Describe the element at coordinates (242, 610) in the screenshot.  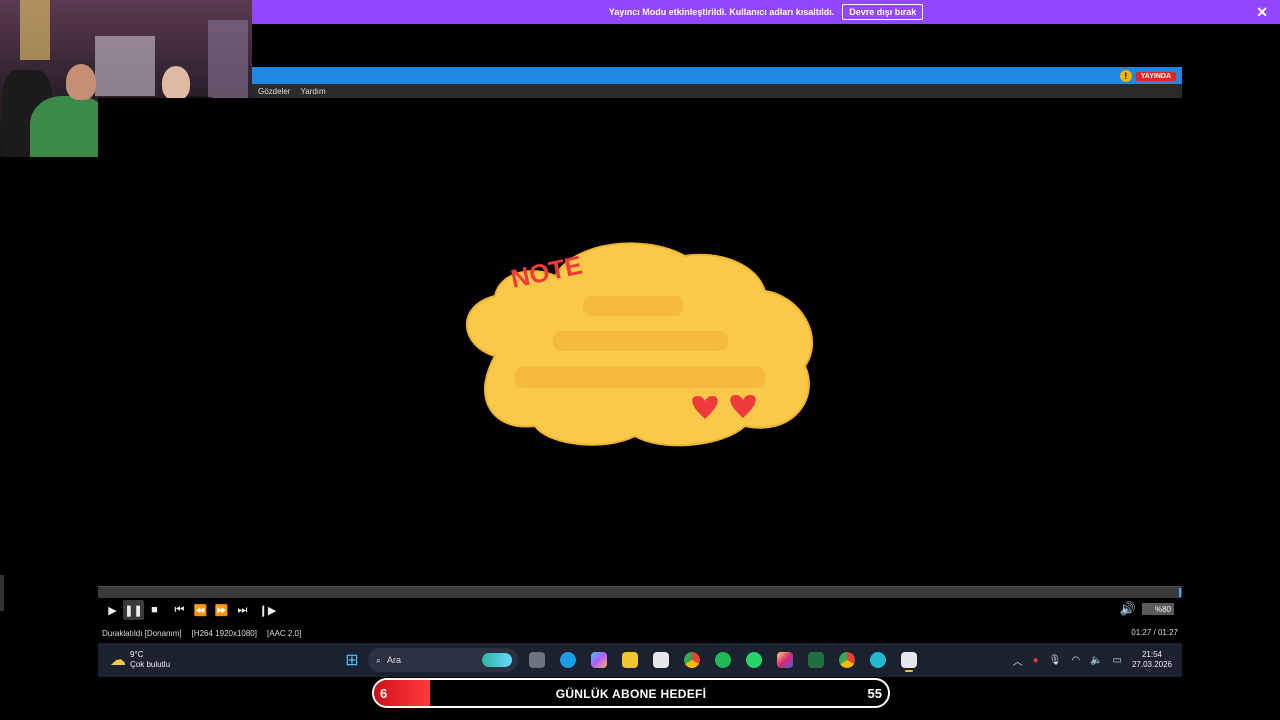
I see `skip-next-icon: ⏭` at that location.